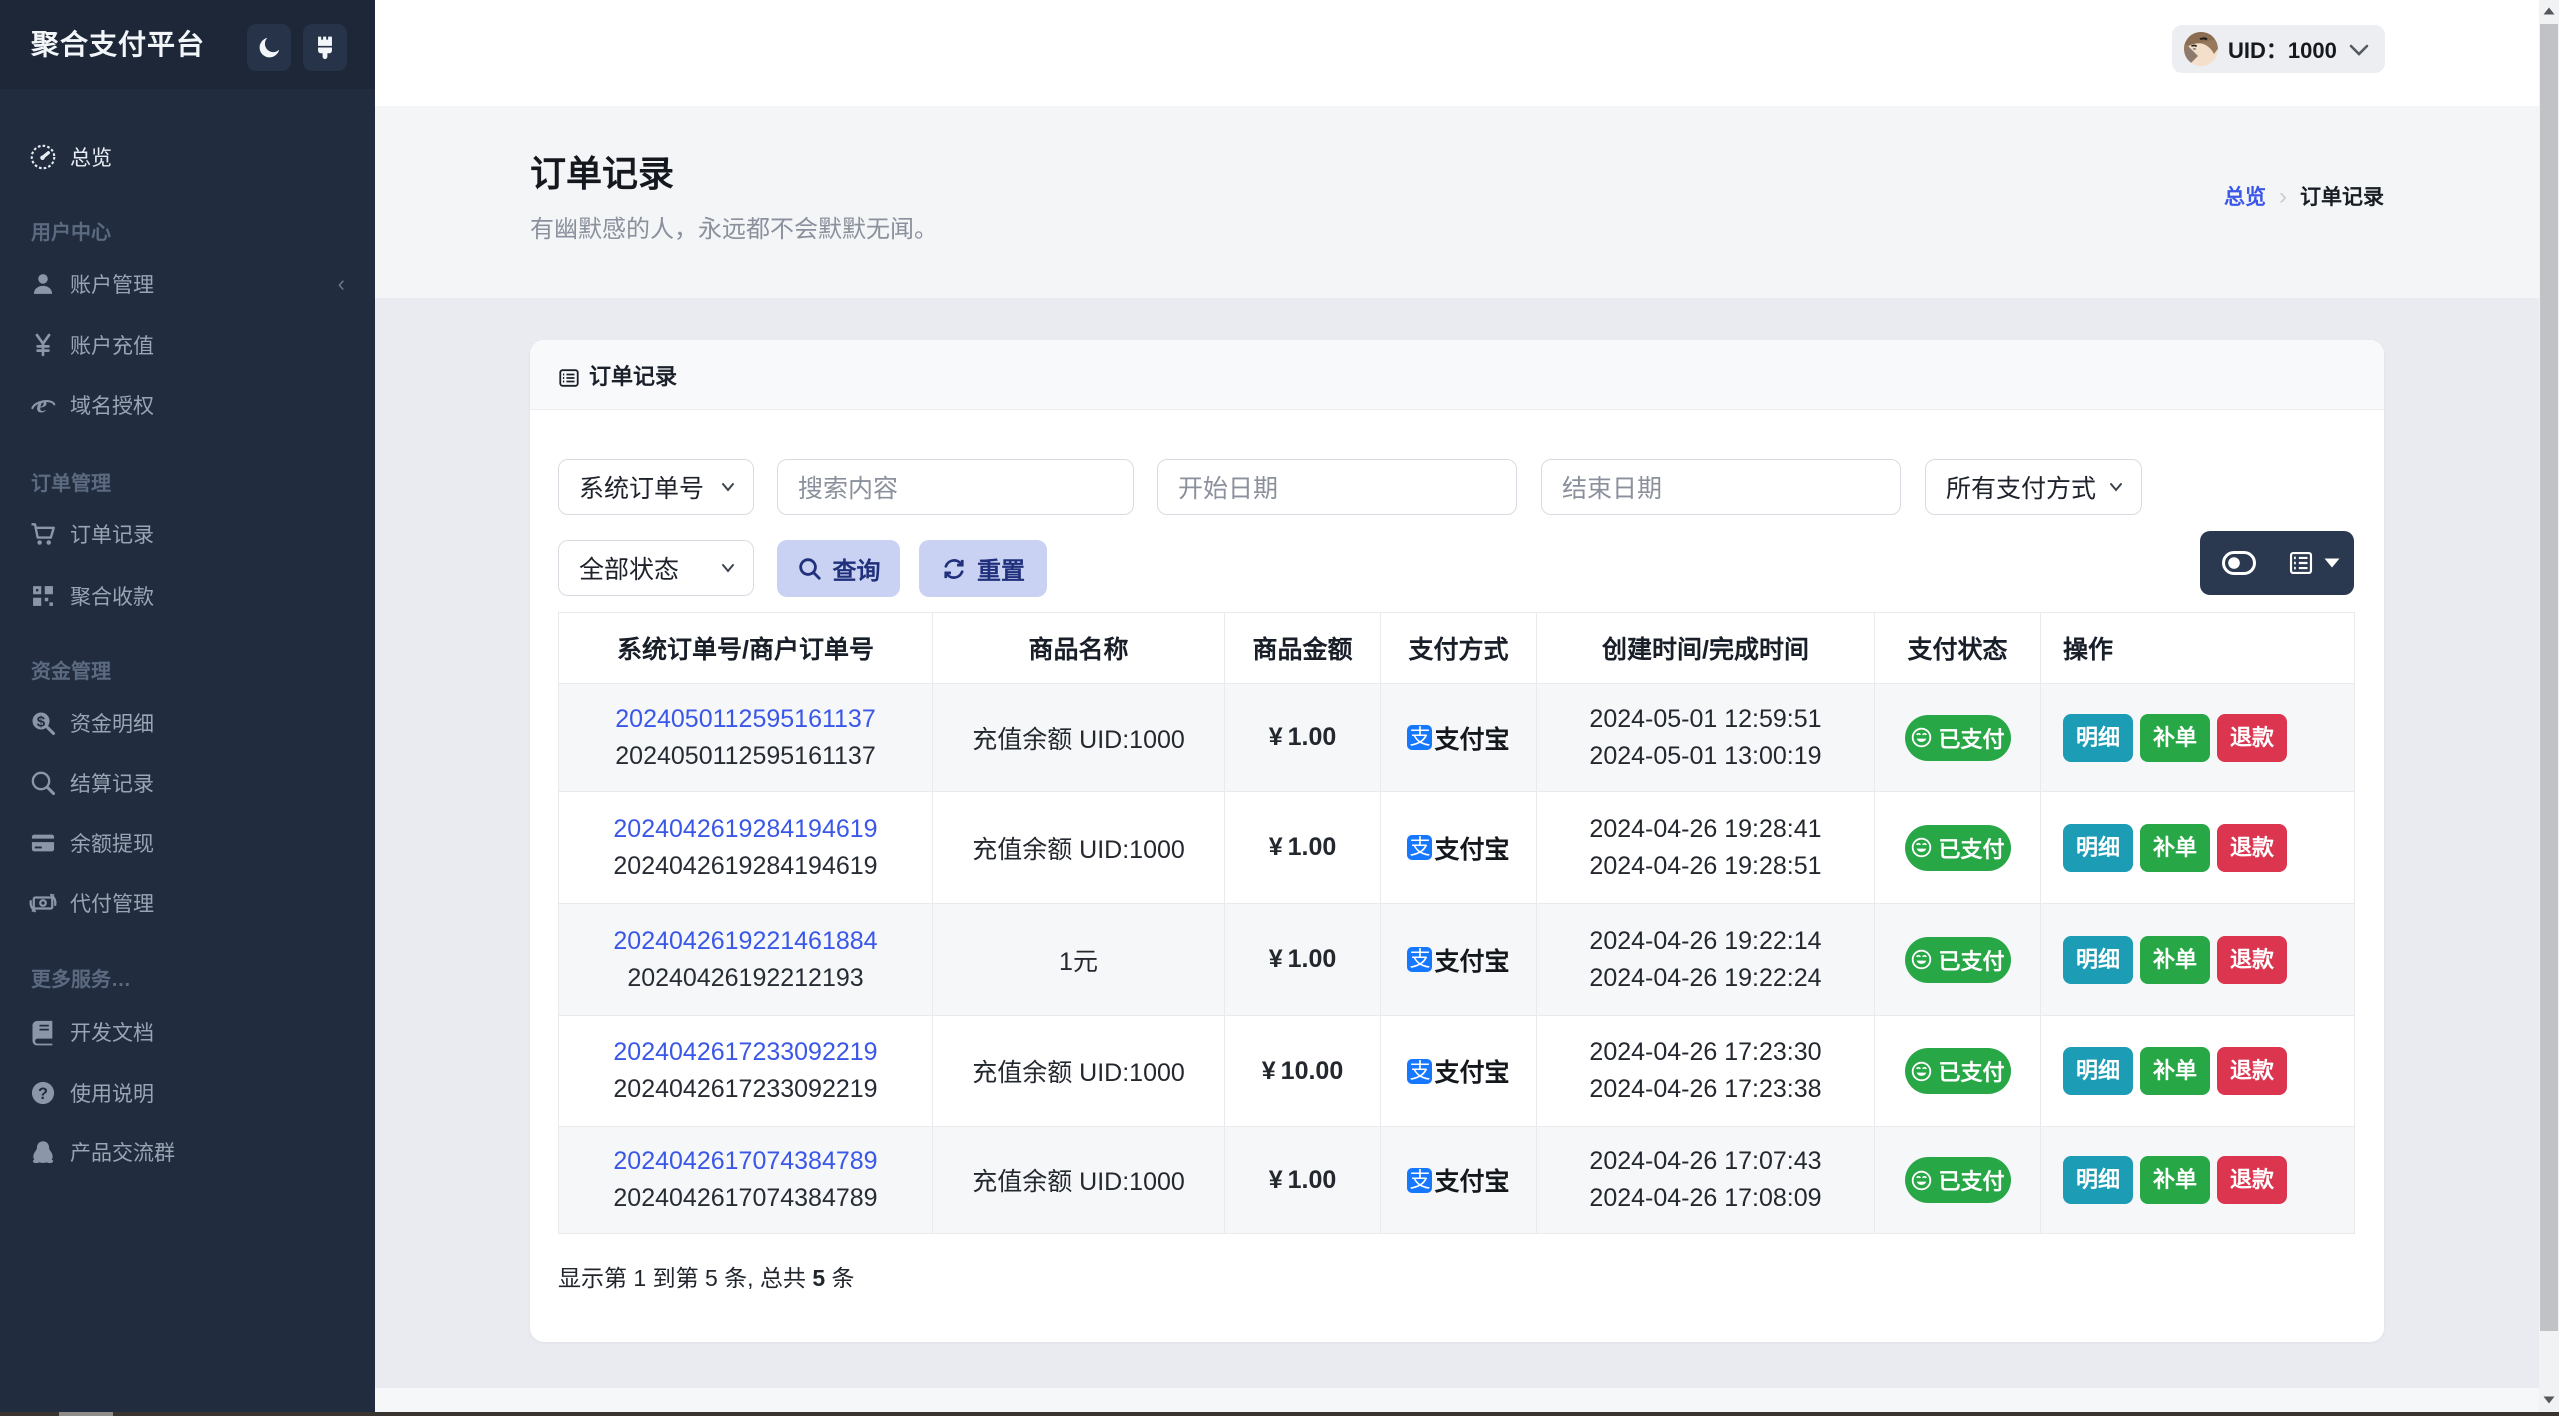 The image size is (2559, 1416). I want to click on svg-text: e, so click(41, 405).